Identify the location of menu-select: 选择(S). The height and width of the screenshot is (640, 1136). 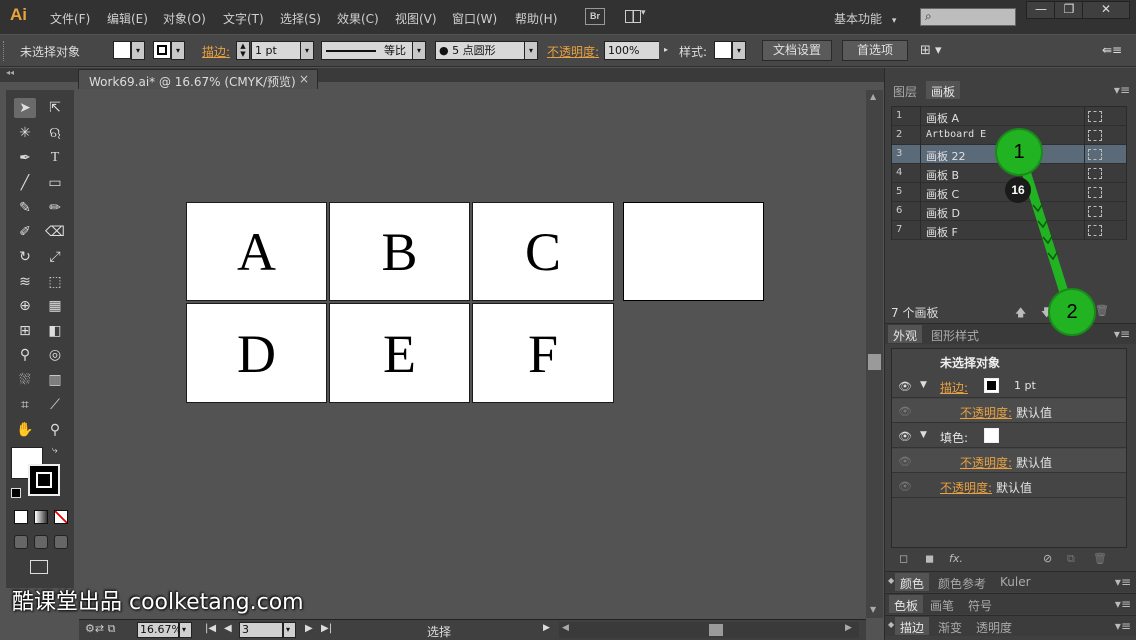
(300, 18).